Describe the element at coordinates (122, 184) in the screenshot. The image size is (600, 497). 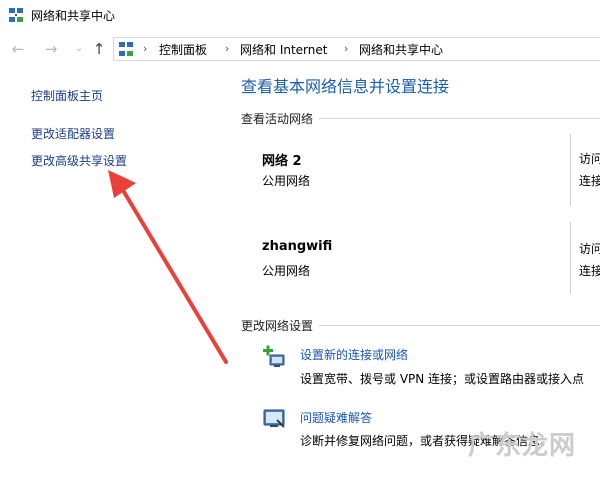
I see `arrow-head-icon` at that location.